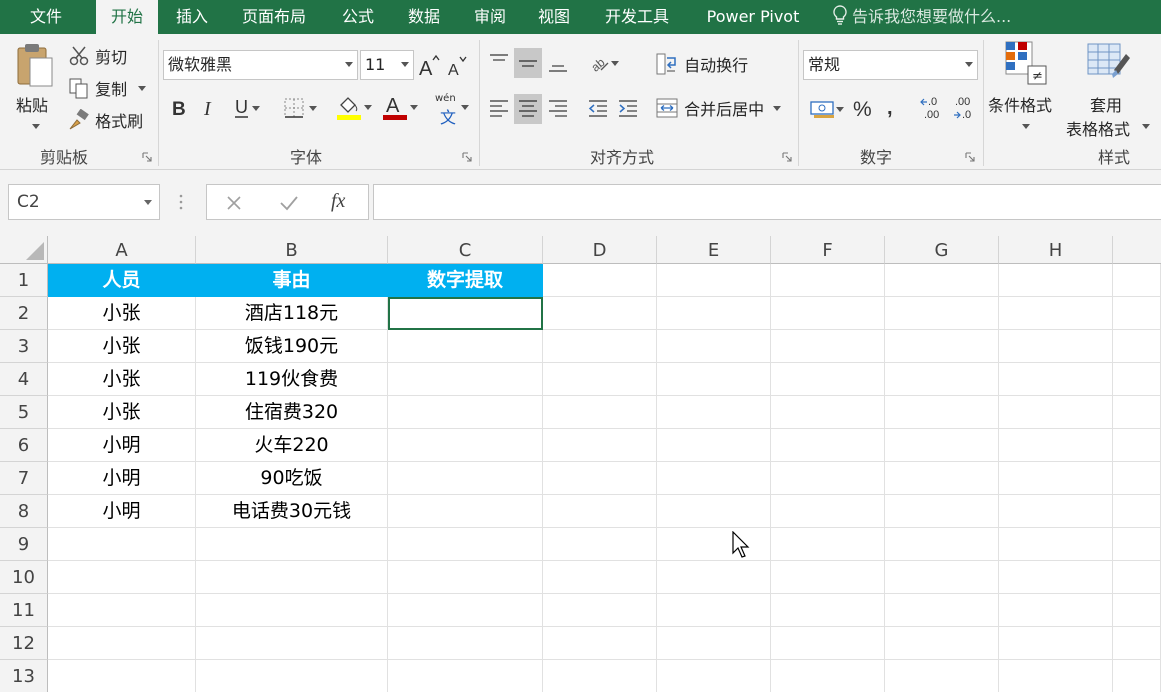 The height and width of the screenshot is (692, 1161). I want to click on align-middle-button, so click(528, 63).